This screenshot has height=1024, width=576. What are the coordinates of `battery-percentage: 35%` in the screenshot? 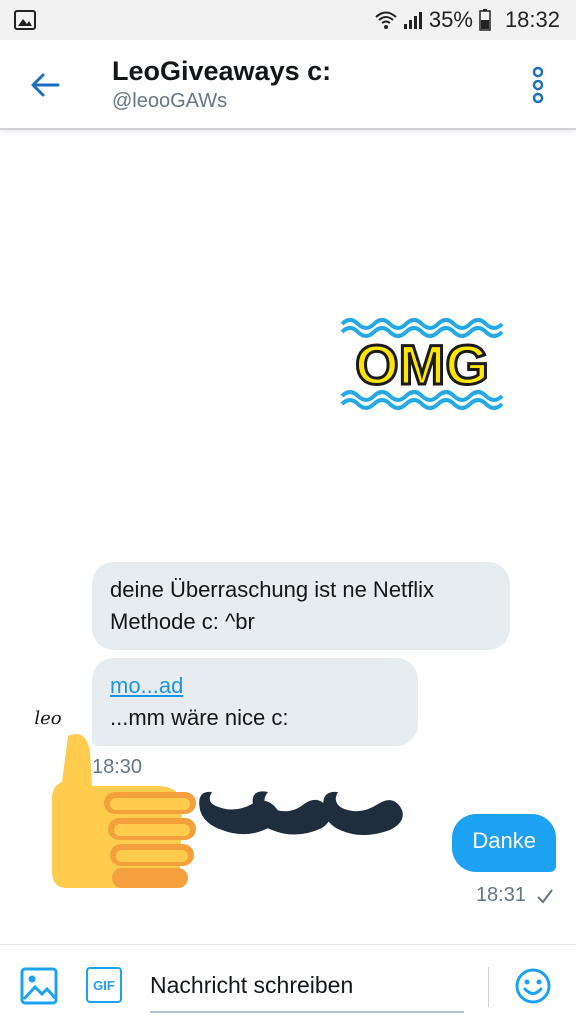 It's located at (450, 19).